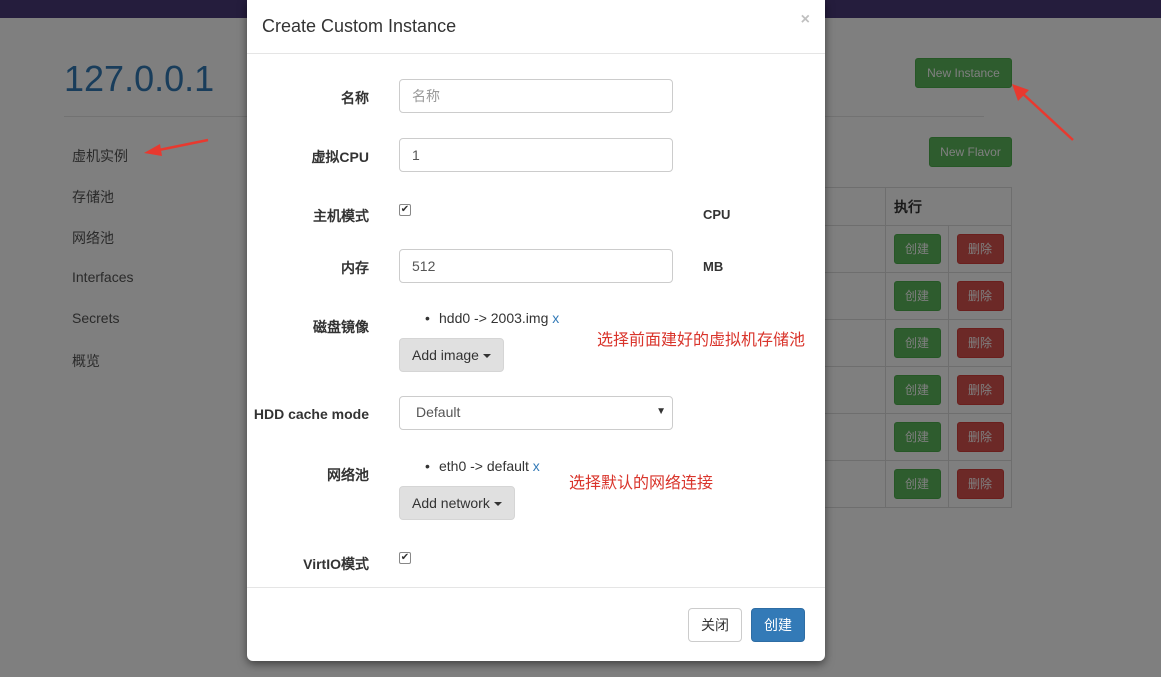 This screenshot has width=1161, height=677. Describe the element at coordinates (405, 558) in the screenshot. I see `virtio-checkbox: ✔` at that location.